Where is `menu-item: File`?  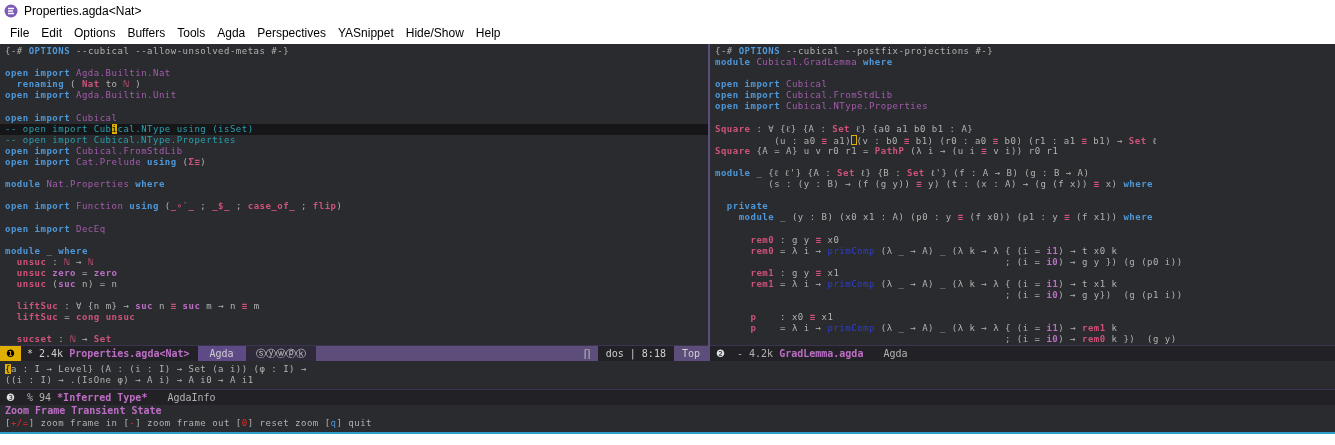 menu-item: File is located at coordinates (20, 33).